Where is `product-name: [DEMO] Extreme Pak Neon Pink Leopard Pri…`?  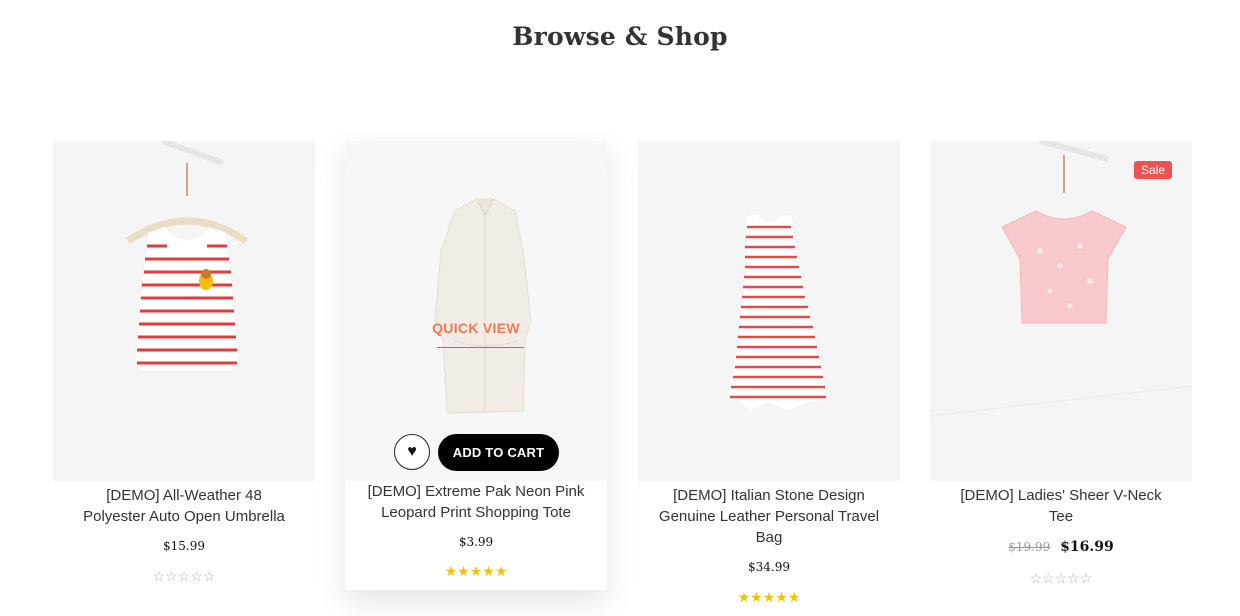
product-name: [DEMO] Extreme Pak Neon Pink Leopard Pri… is located at coordinates (476, 502).